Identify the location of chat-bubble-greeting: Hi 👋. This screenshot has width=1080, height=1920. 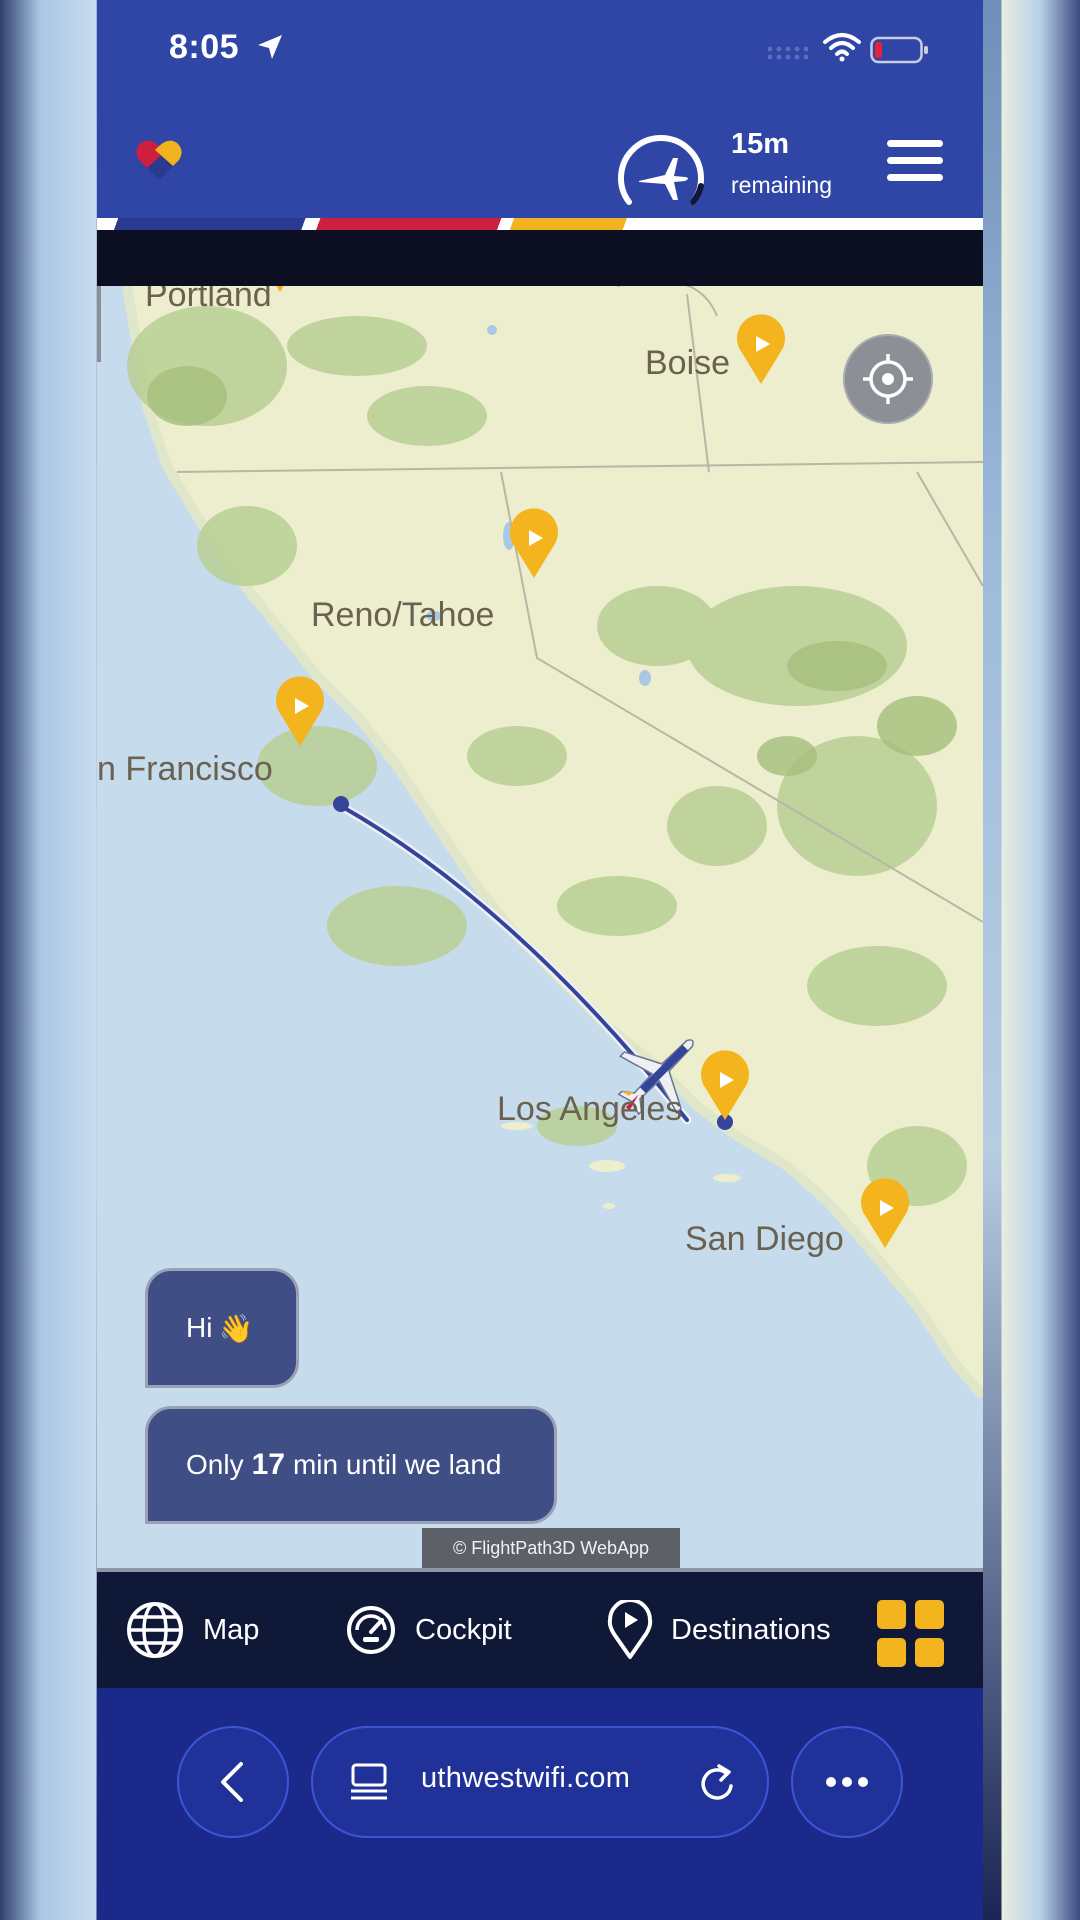
(222, 1328).